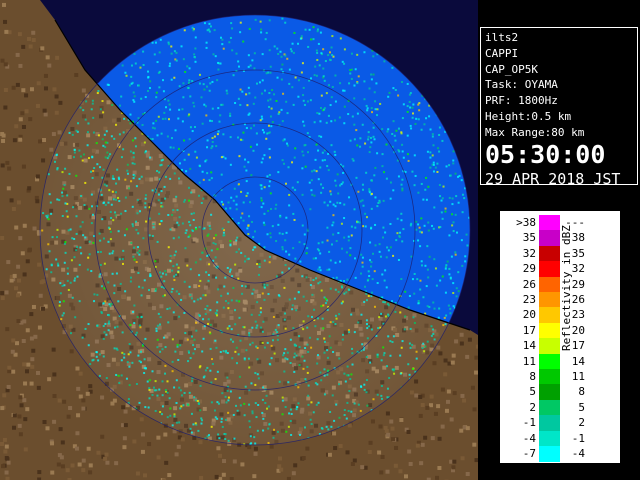 The image size is (640, 480). Describe the element at coordinates (535, 132) in the screenshot. I see `max-range-value: Max Range:80 km` at that location.